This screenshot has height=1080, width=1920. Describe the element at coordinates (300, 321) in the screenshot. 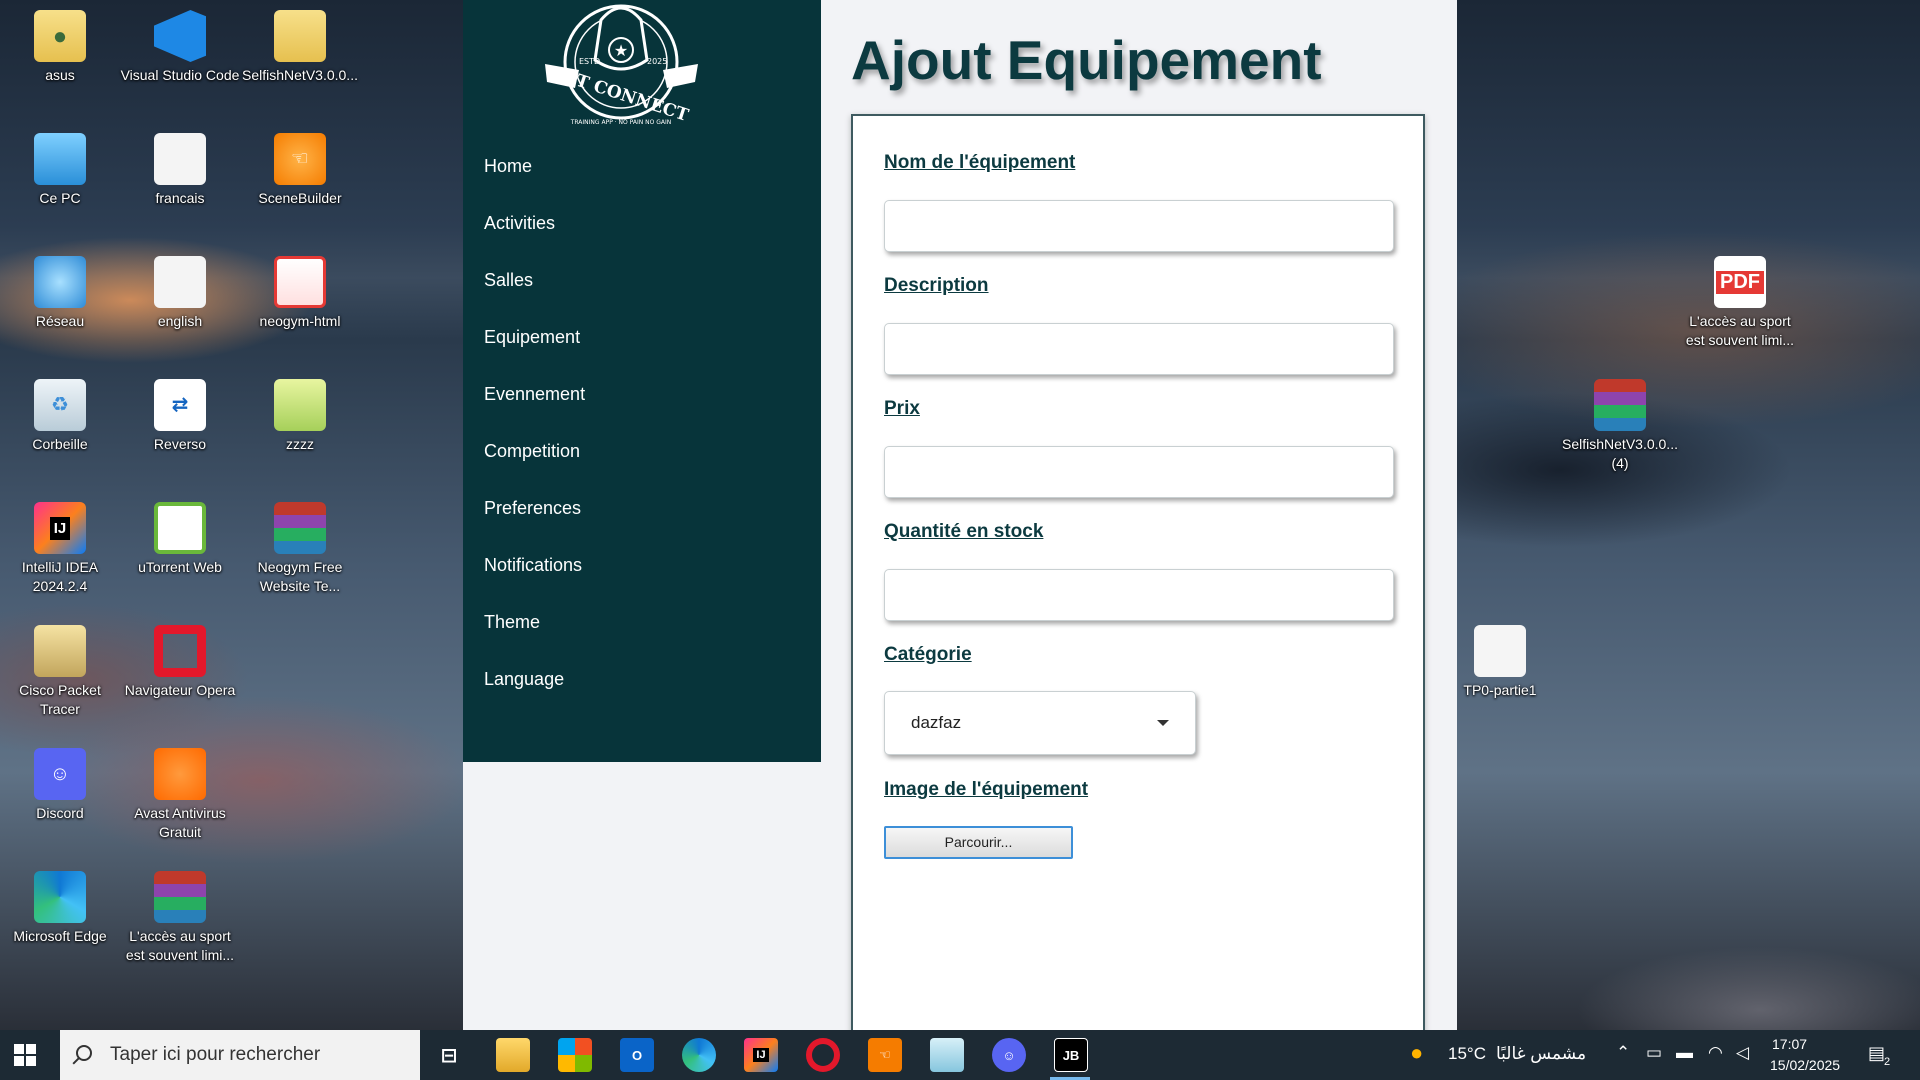

I see `desktop-icon-label: neogym-html` at that location.